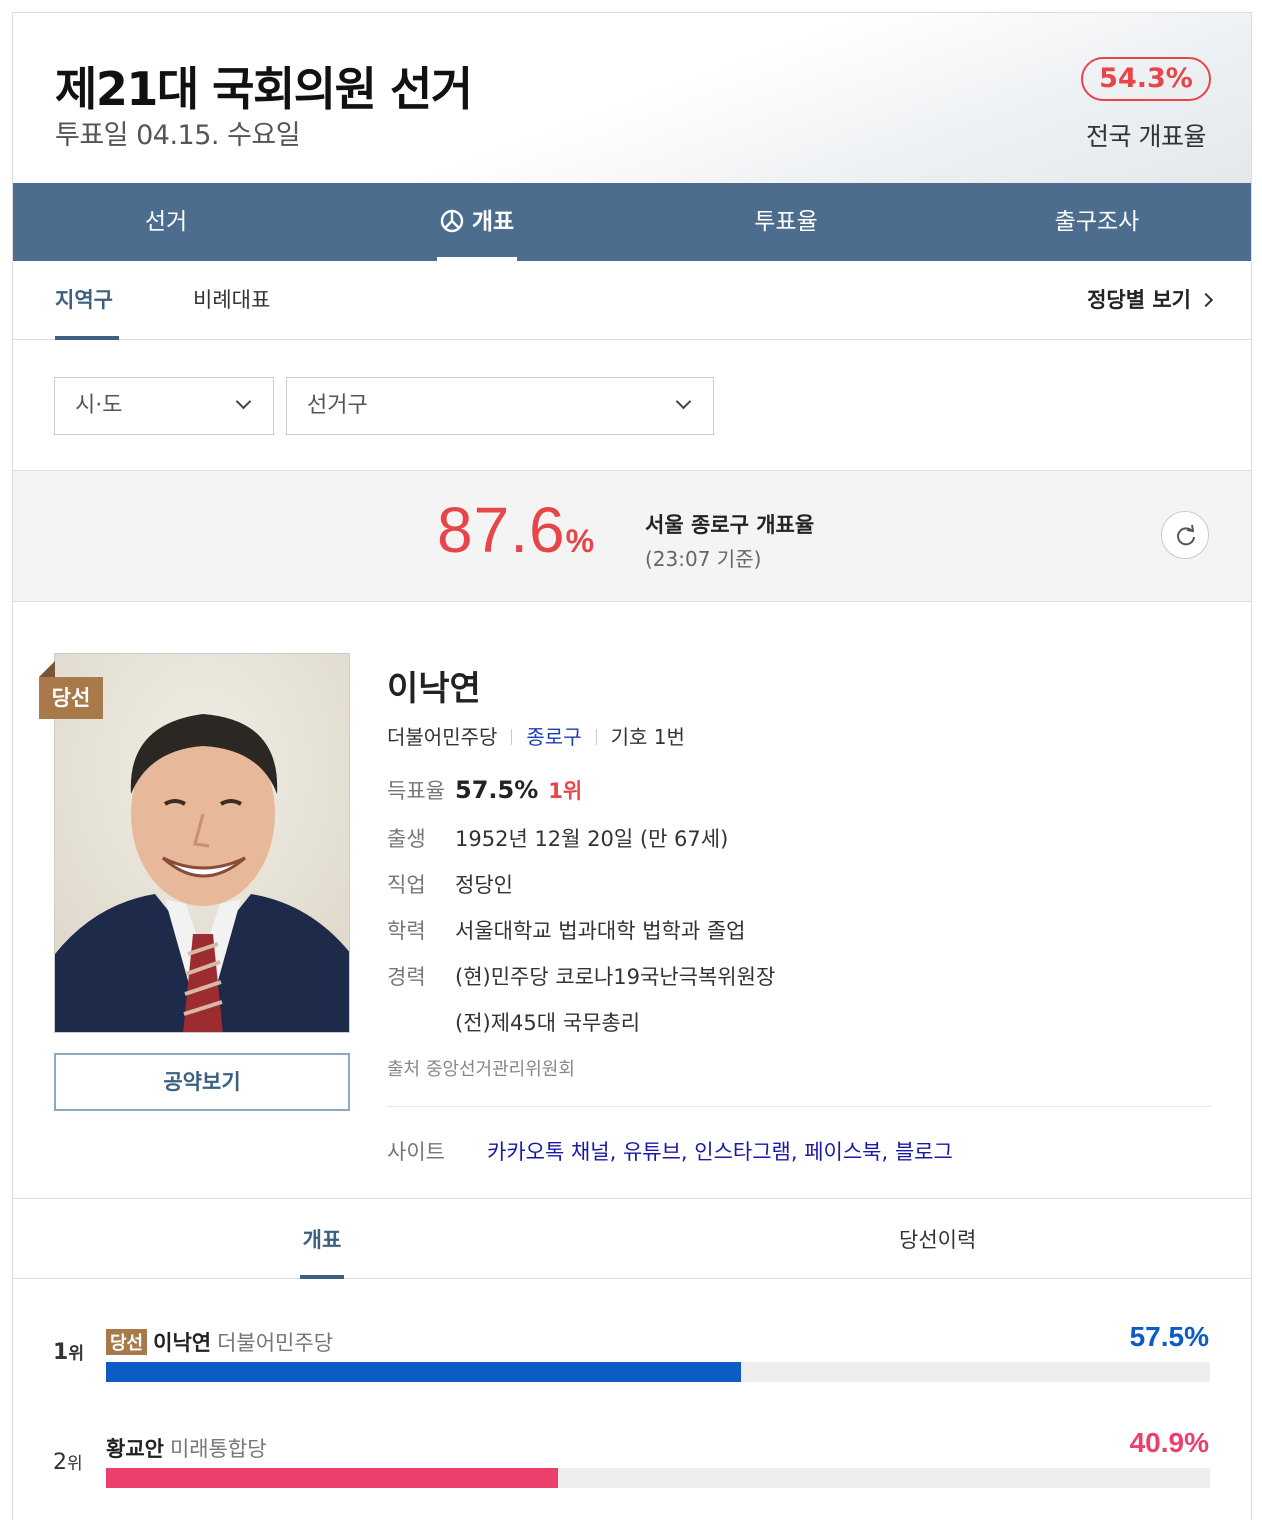 Image resolution: width=1262 pixels, height=1520 pixels. What do you see at coordinates (1169, 1442) in the screenshot?
I see `result-pct: 40.9%` at bounding box center [1169, 1442].